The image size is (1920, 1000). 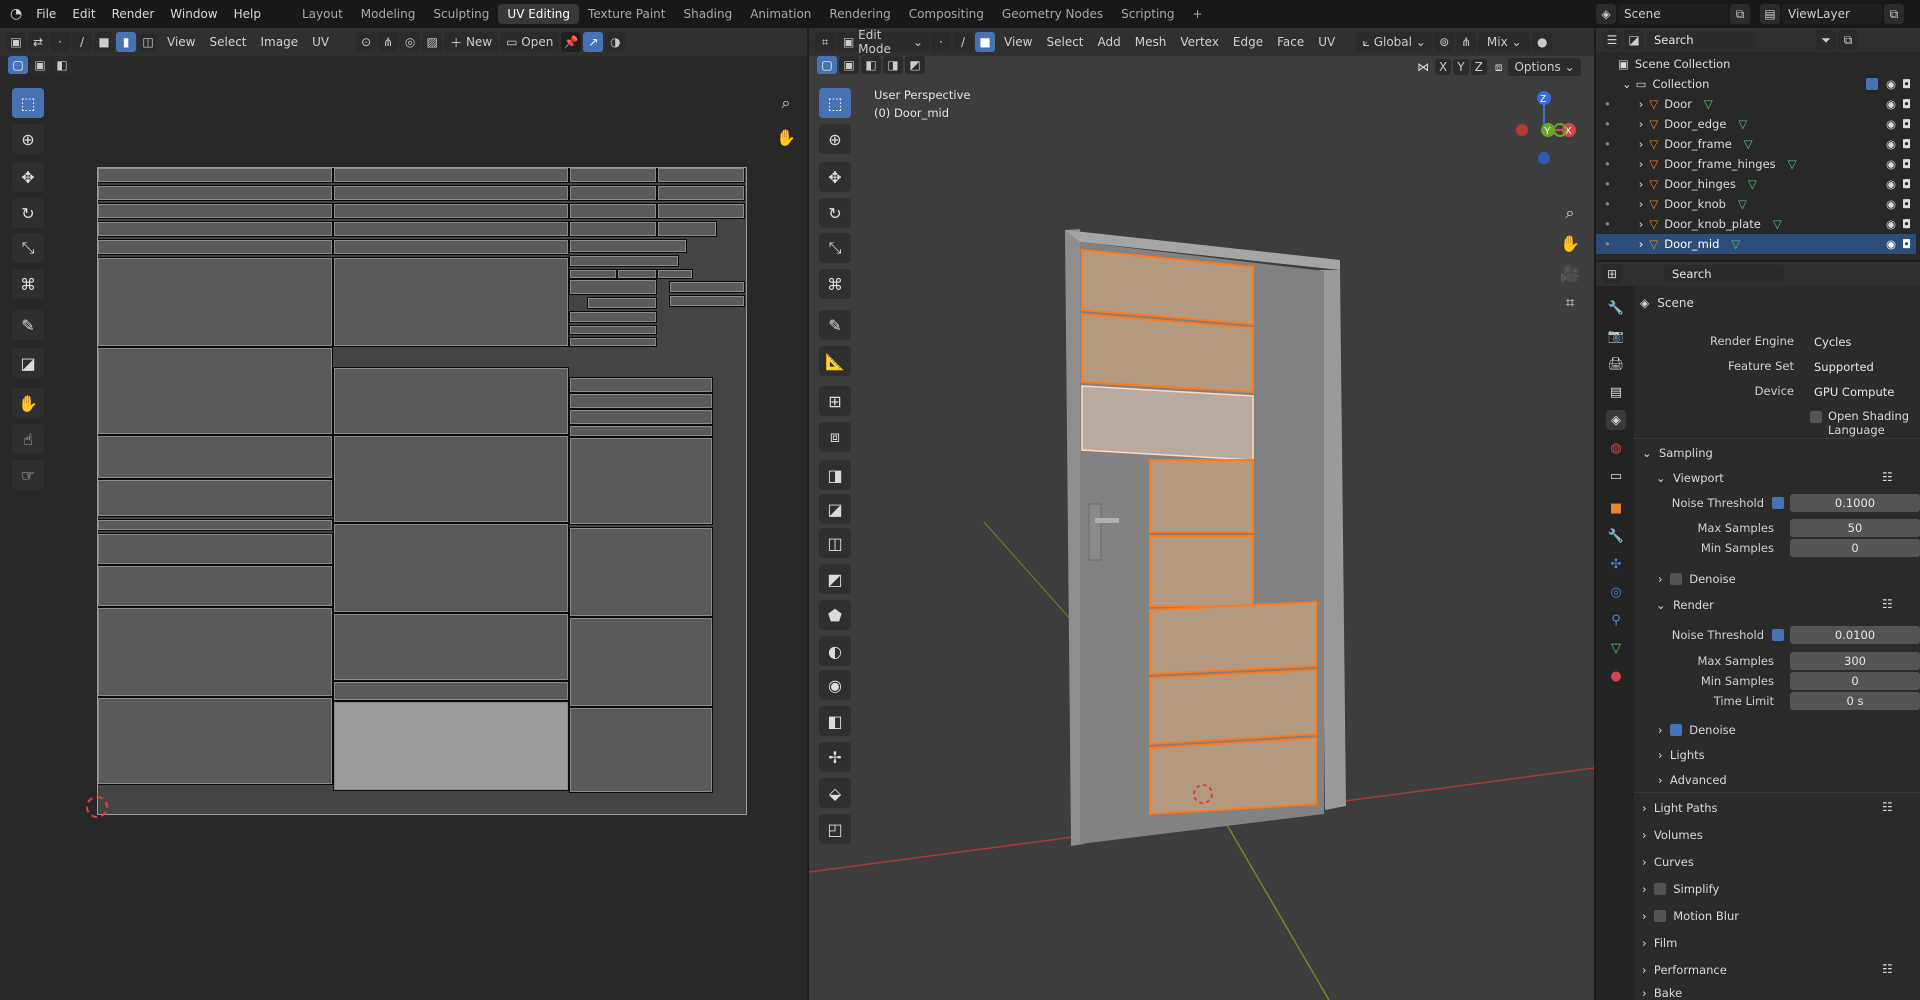 I want to click on outliner-object-row: • › ▽ Door_mid ▽ ◉ ◘, so click(x=1756, y=244).